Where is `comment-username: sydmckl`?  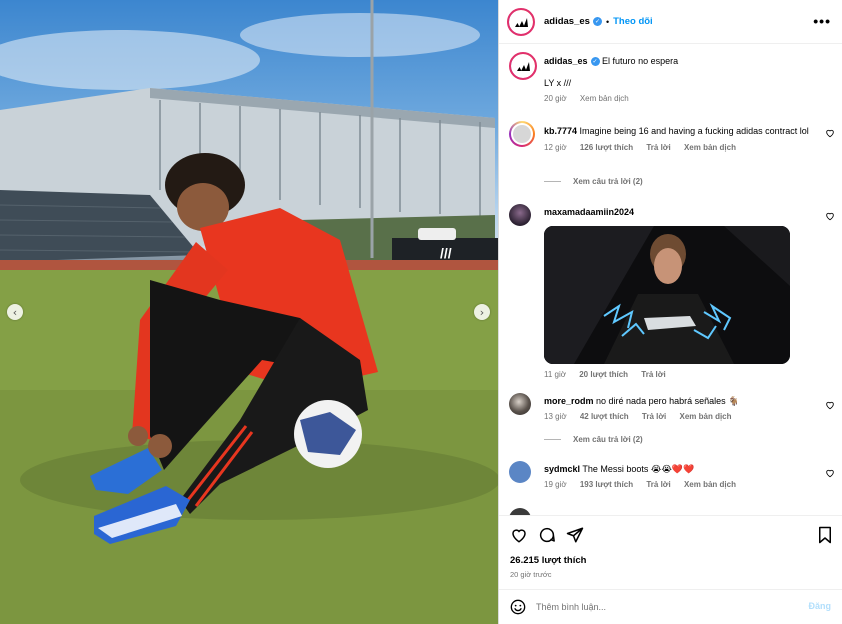
comment-username: sydmckl is located at coordinates (562, 469).